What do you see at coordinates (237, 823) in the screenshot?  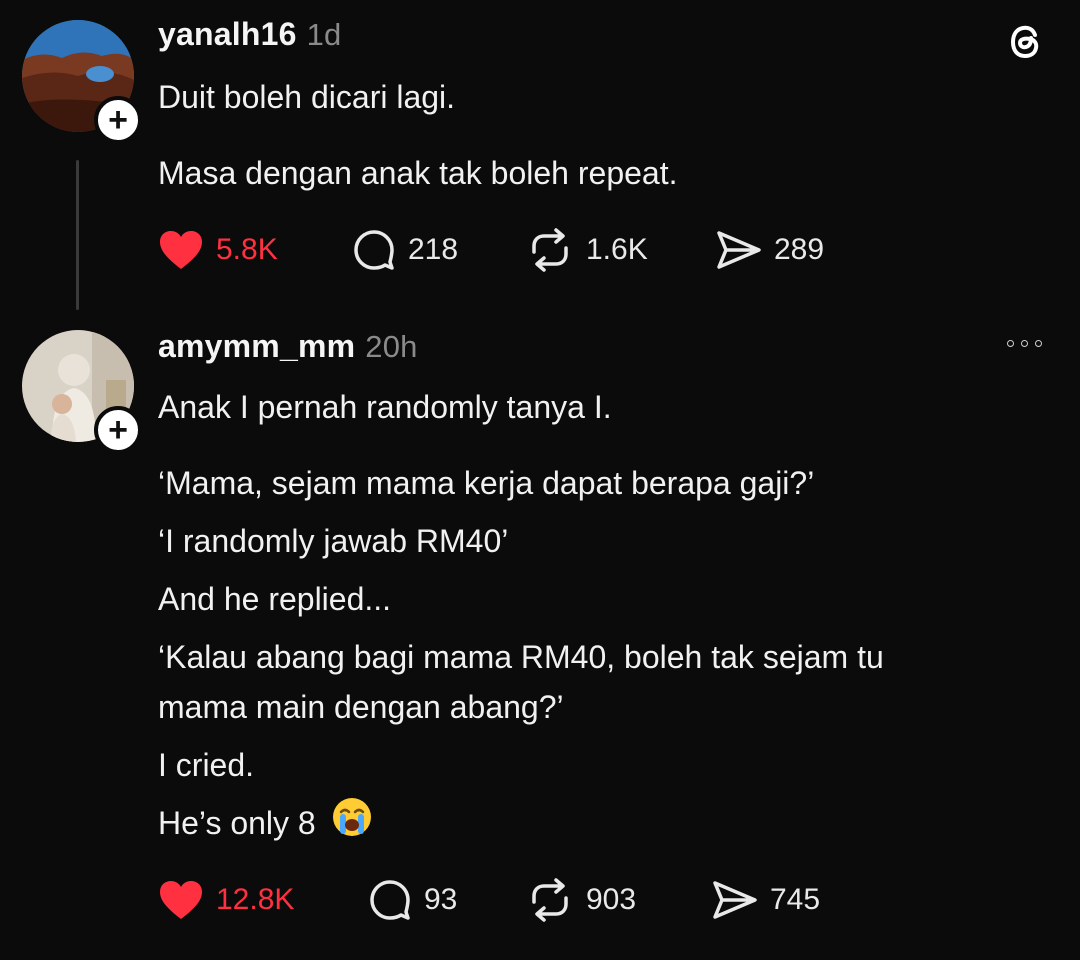 I see `post-line: He’s only 8` at bounding box center [237, 823].